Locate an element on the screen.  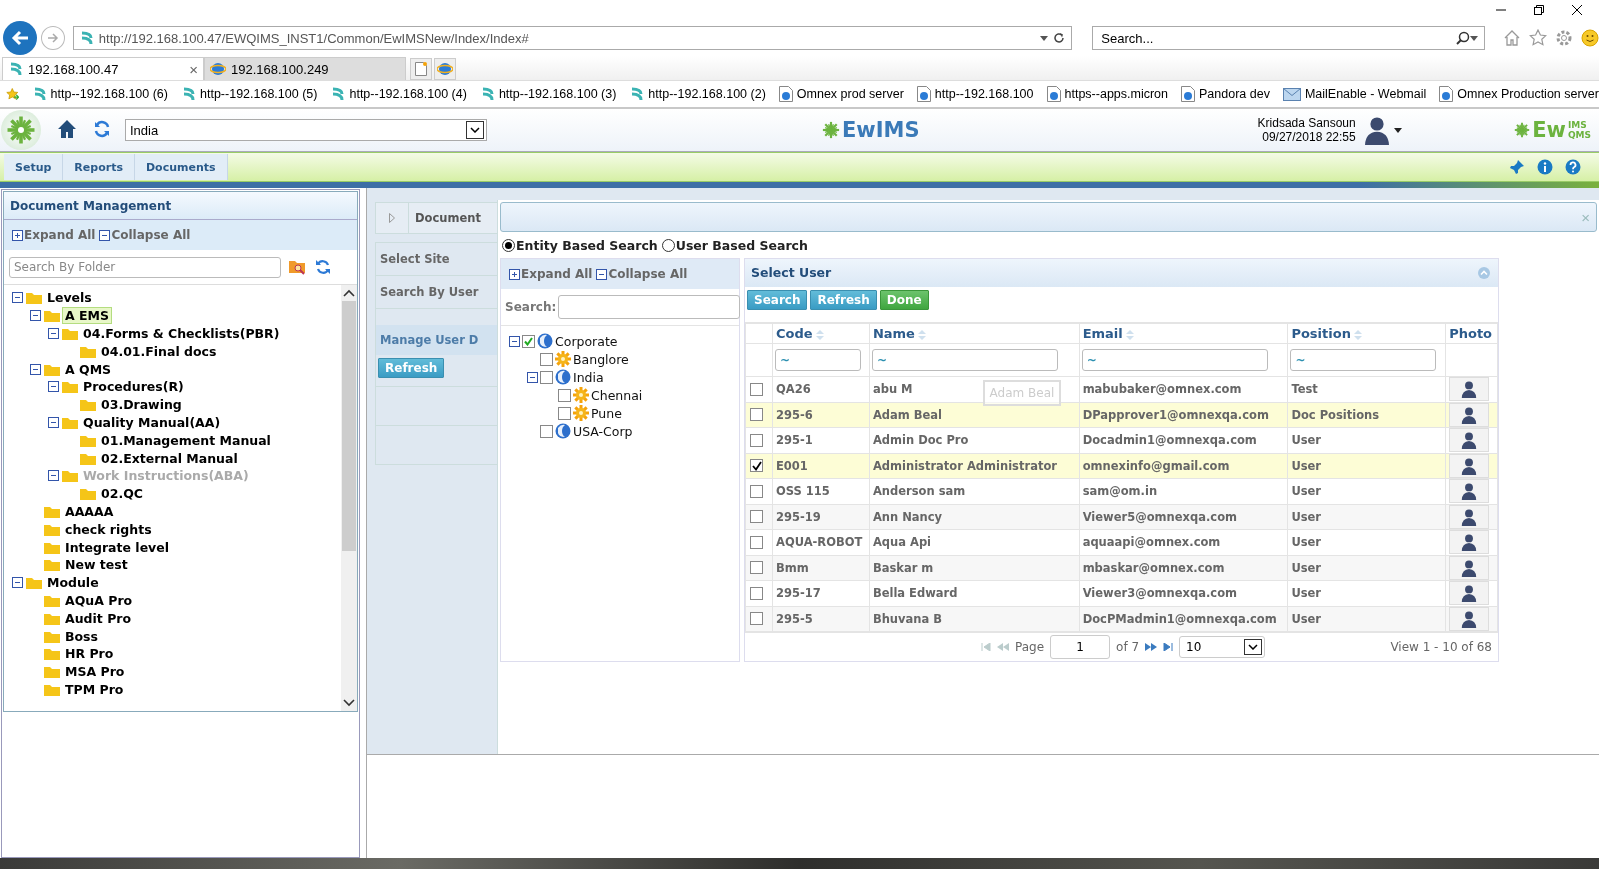
favorites-star-icon is located at coordinates (12, 94).